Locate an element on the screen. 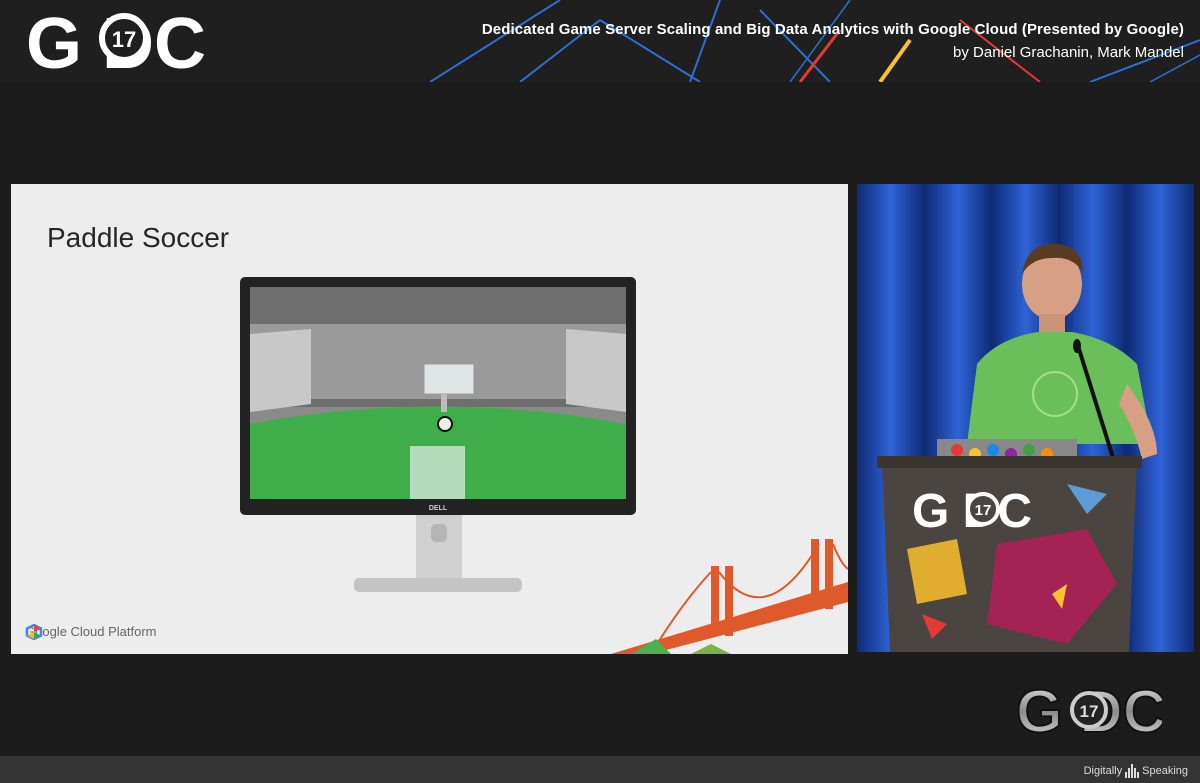 This screenshot has height=783, width=1200. gcp-label: Google Cloud Platform is located at coordinates (91, 631).